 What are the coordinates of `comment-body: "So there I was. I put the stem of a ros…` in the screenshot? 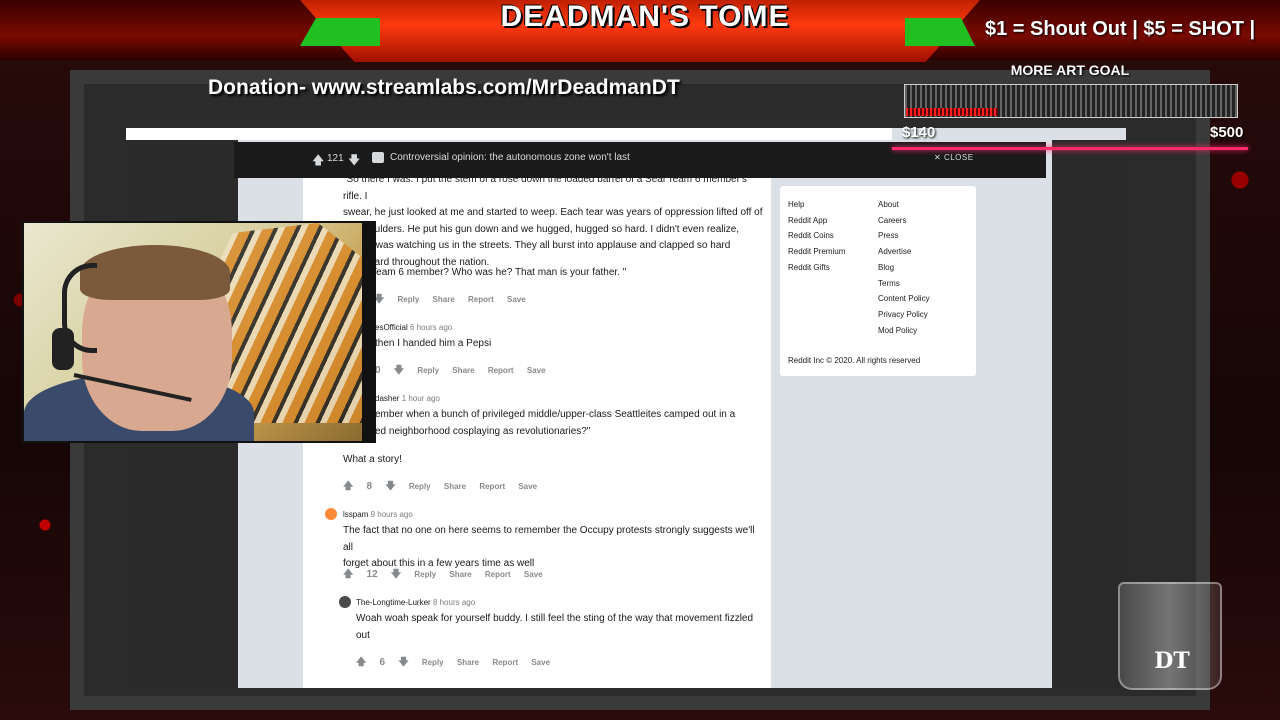 It's located at (553, 221).